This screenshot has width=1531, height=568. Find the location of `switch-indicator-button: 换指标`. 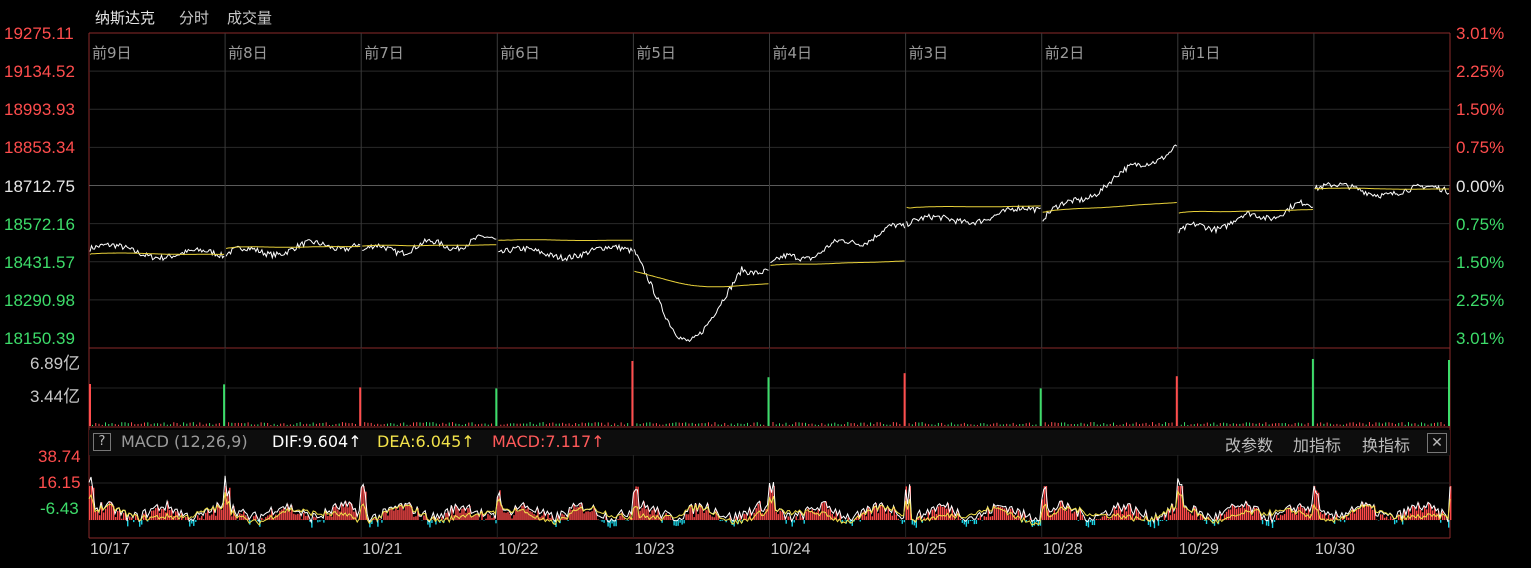

switch-indicator-button: 换指标 is located at coordinates (1386, 444).